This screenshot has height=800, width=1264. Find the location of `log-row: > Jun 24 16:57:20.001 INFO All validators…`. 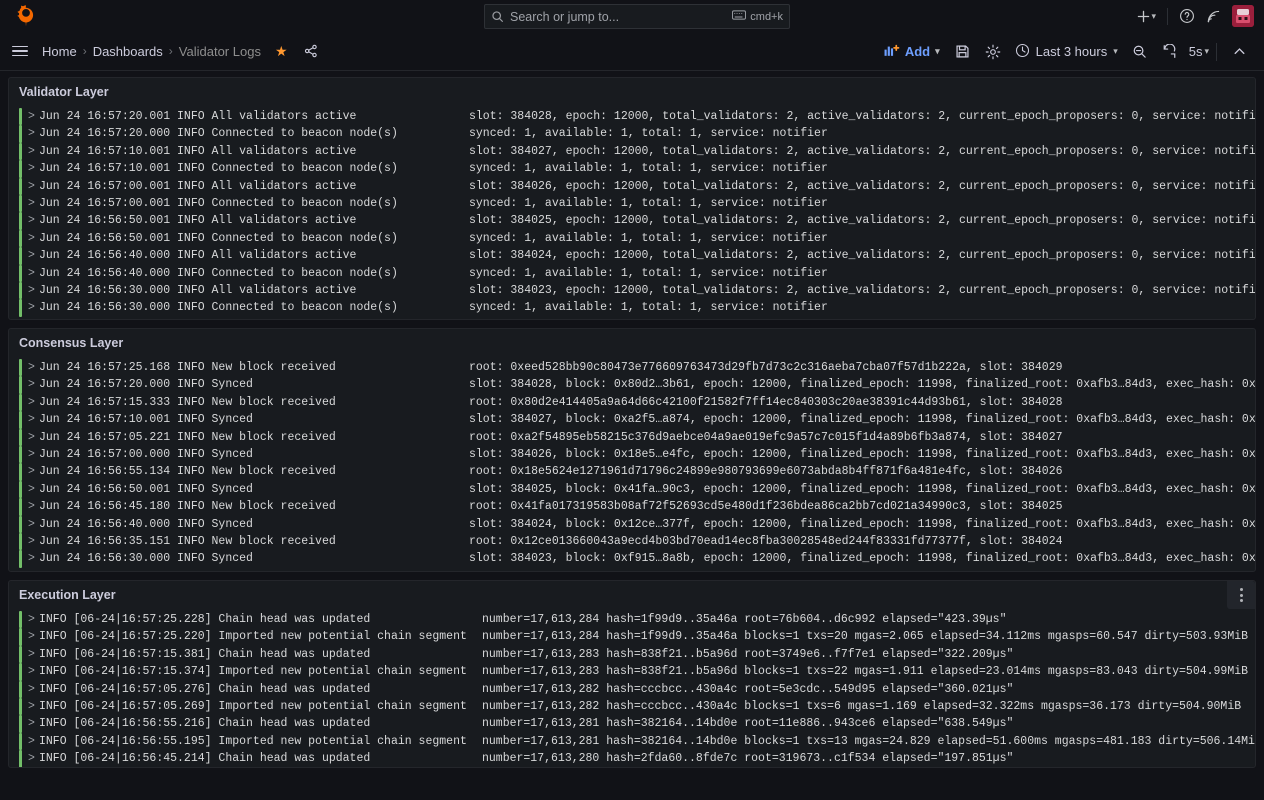

log-row: > Jun 24 16:57:20.001 INFO All validators… is located at coordinates (632, 117).